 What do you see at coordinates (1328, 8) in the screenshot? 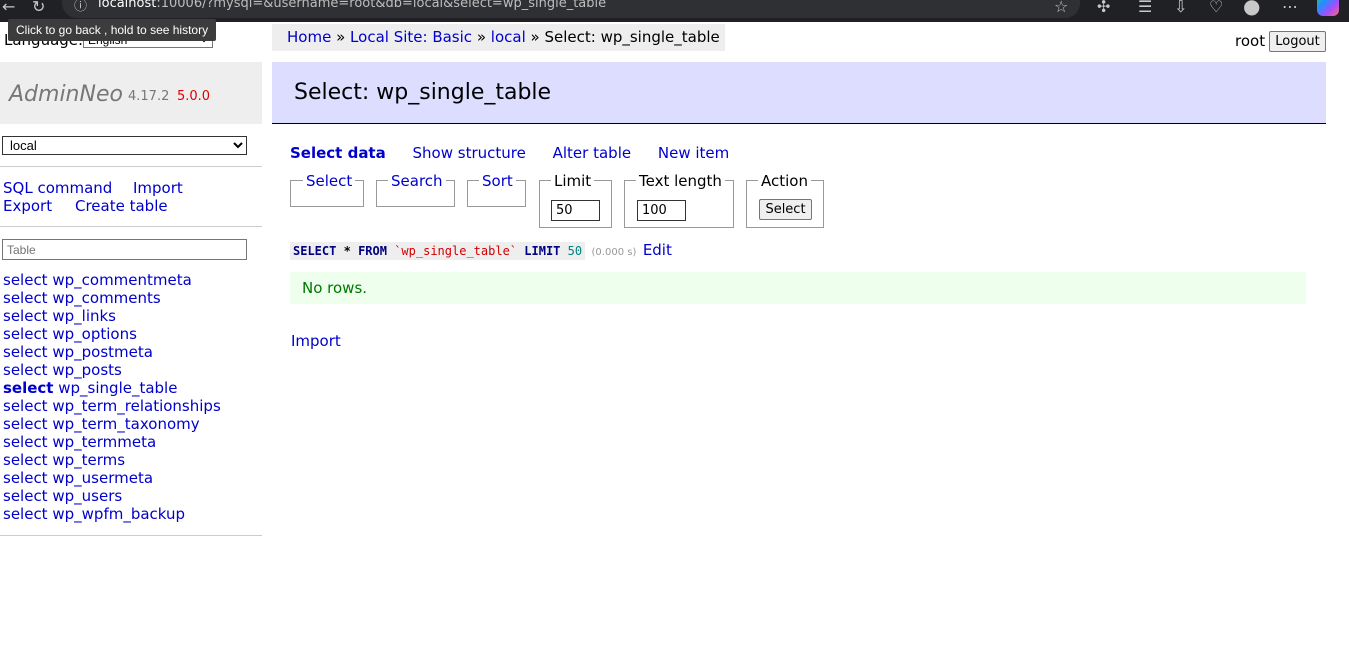
I see `copilot-icon` at bounding box center [1328, 8].